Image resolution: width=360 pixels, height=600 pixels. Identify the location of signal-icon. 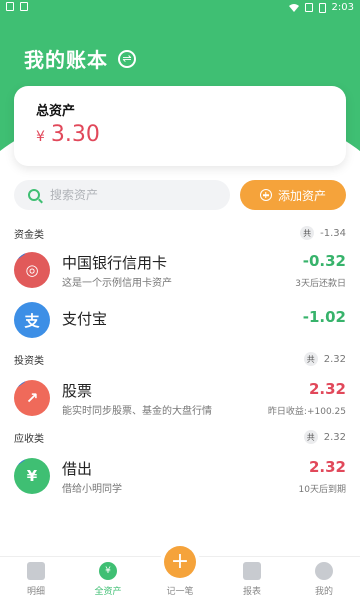
(308, 7).